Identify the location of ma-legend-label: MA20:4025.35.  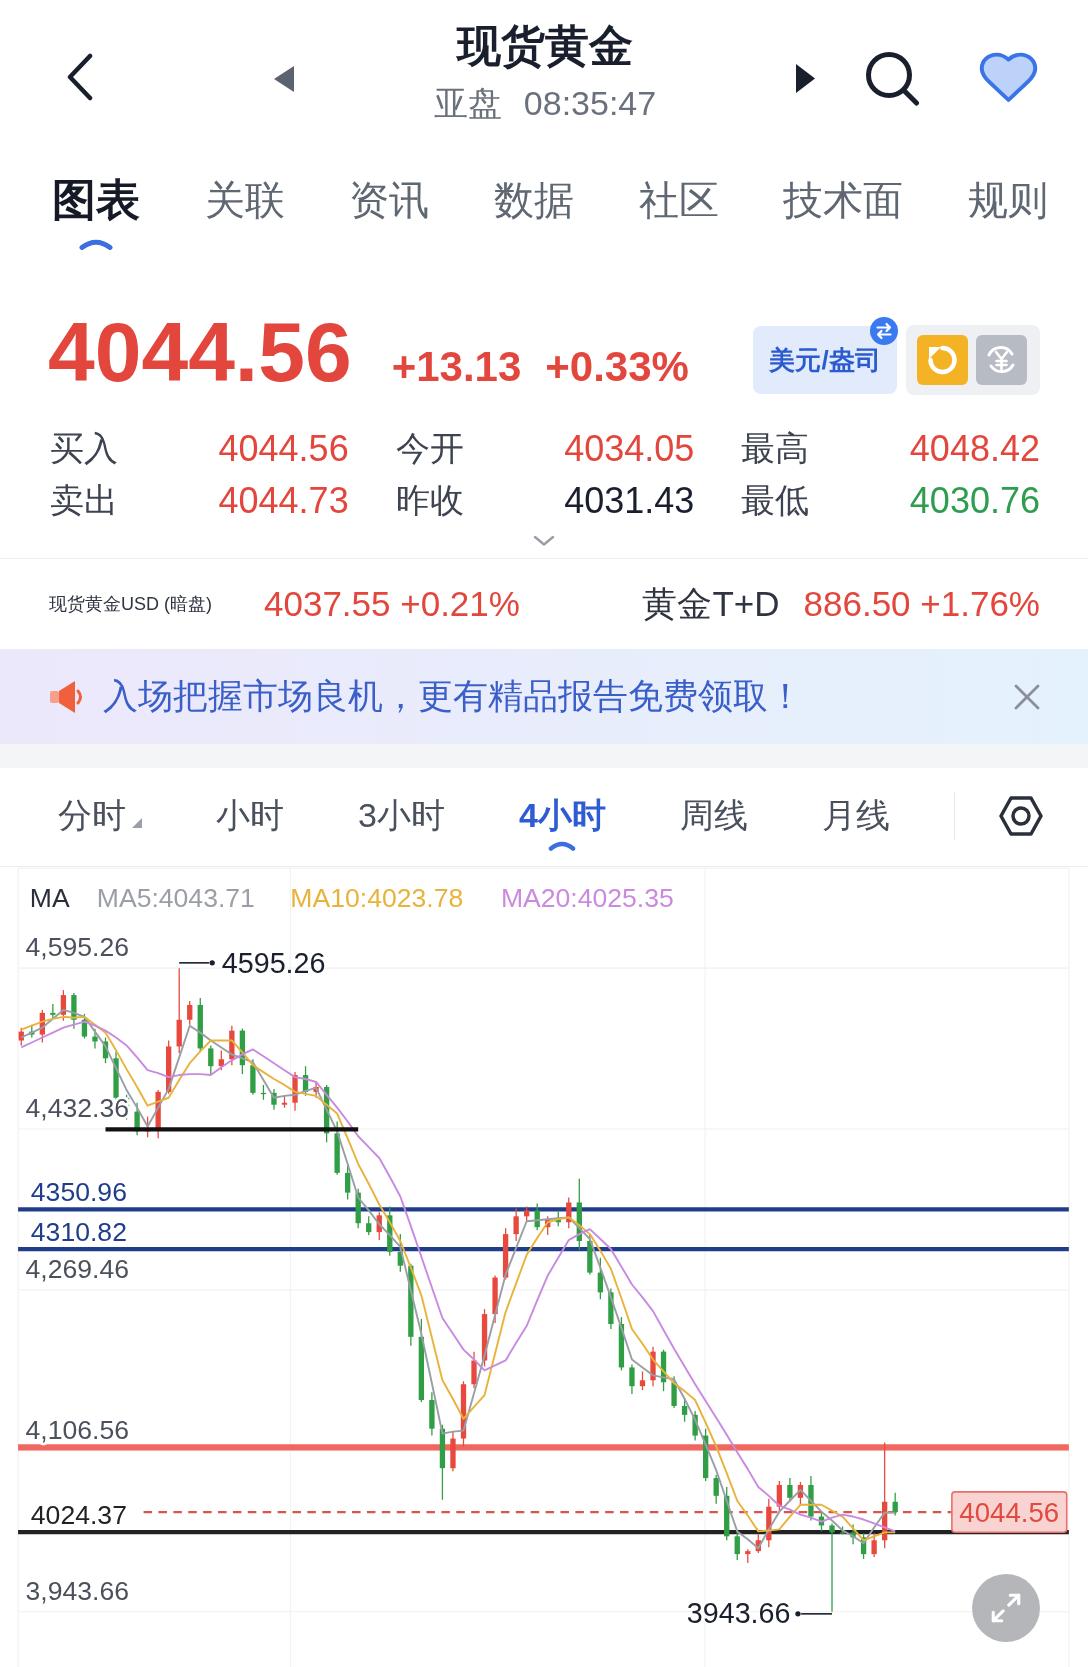
(587, 898).